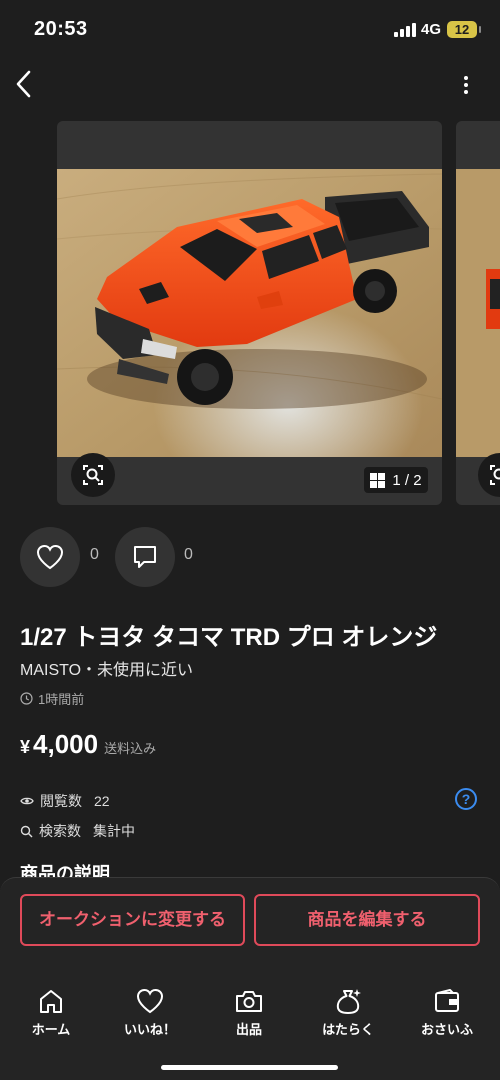 This screenshot has width=500, height=1080. I want to click on tab-wallet-label: おさいふ, so click(446, 1029).